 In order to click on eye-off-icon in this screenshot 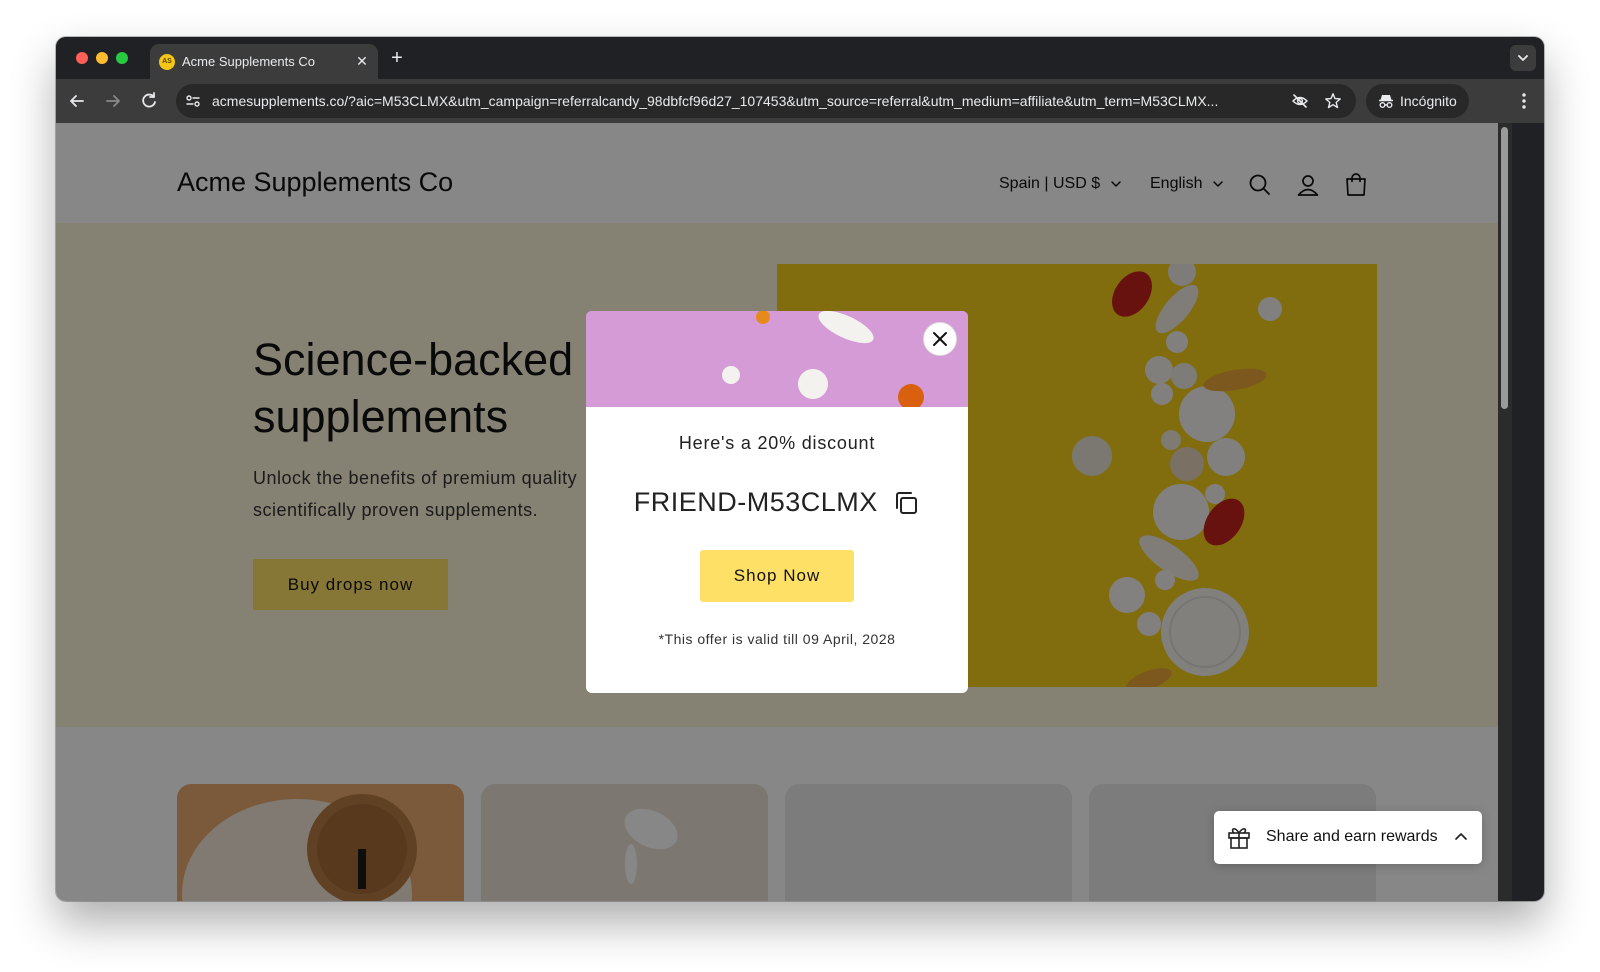, I will do `click(1300, 101)`.